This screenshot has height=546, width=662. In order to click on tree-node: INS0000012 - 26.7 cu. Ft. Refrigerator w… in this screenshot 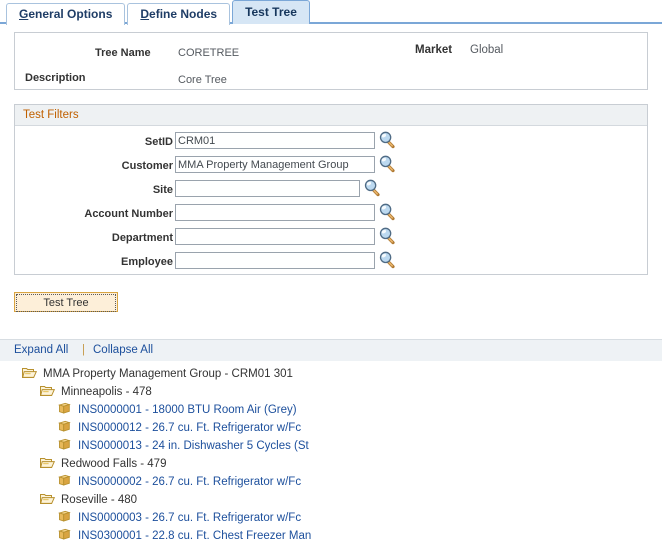, I will do `click(331, 428)`.